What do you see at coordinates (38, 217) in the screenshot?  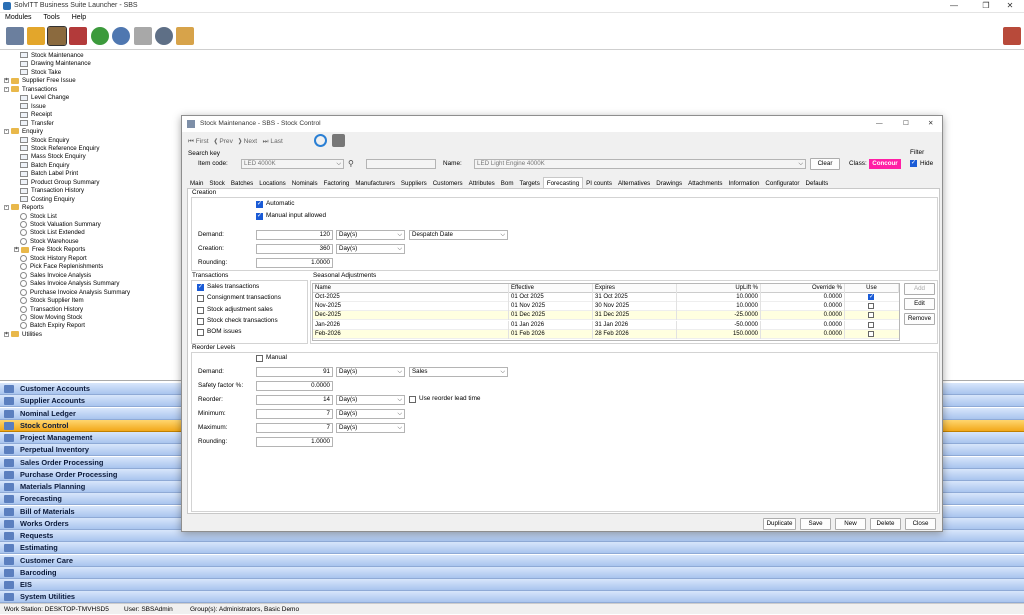 I see `tree-node: Stock List` at bounding box center [38, 217].